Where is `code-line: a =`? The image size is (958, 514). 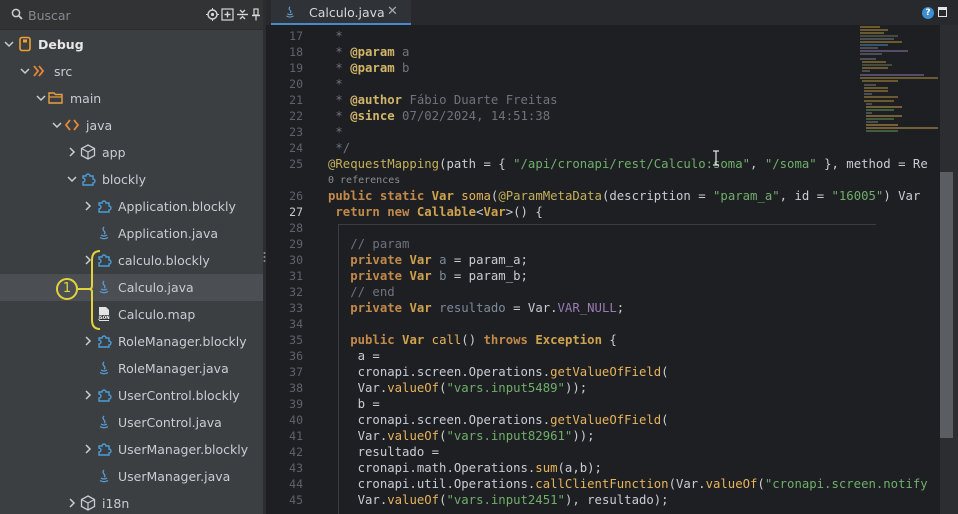 code-line: a = is located at coordinates (354, 356).